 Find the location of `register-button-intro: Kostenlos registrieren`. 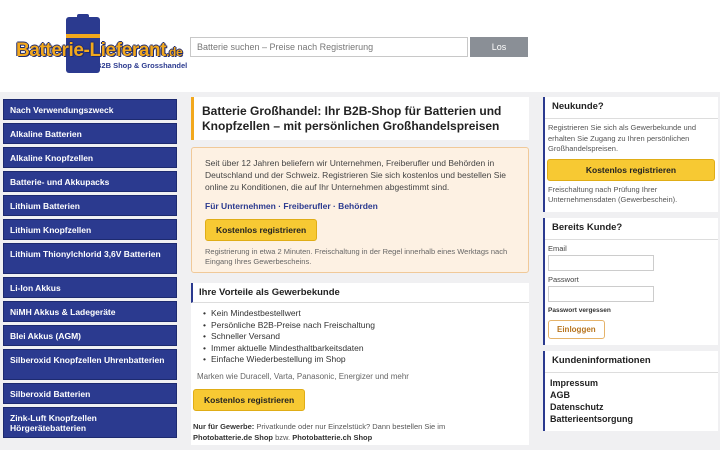

register-button-intro: Kostenlos registrieren is located at coordinates (261, 230).